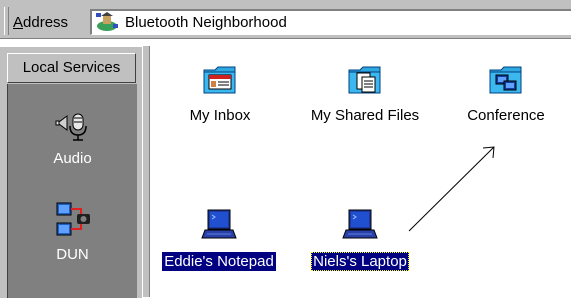 This screenshot has height=298, width=571. I want to click on address-toolbar: Address Bluetooth Neighborhood, so click(285, 19).